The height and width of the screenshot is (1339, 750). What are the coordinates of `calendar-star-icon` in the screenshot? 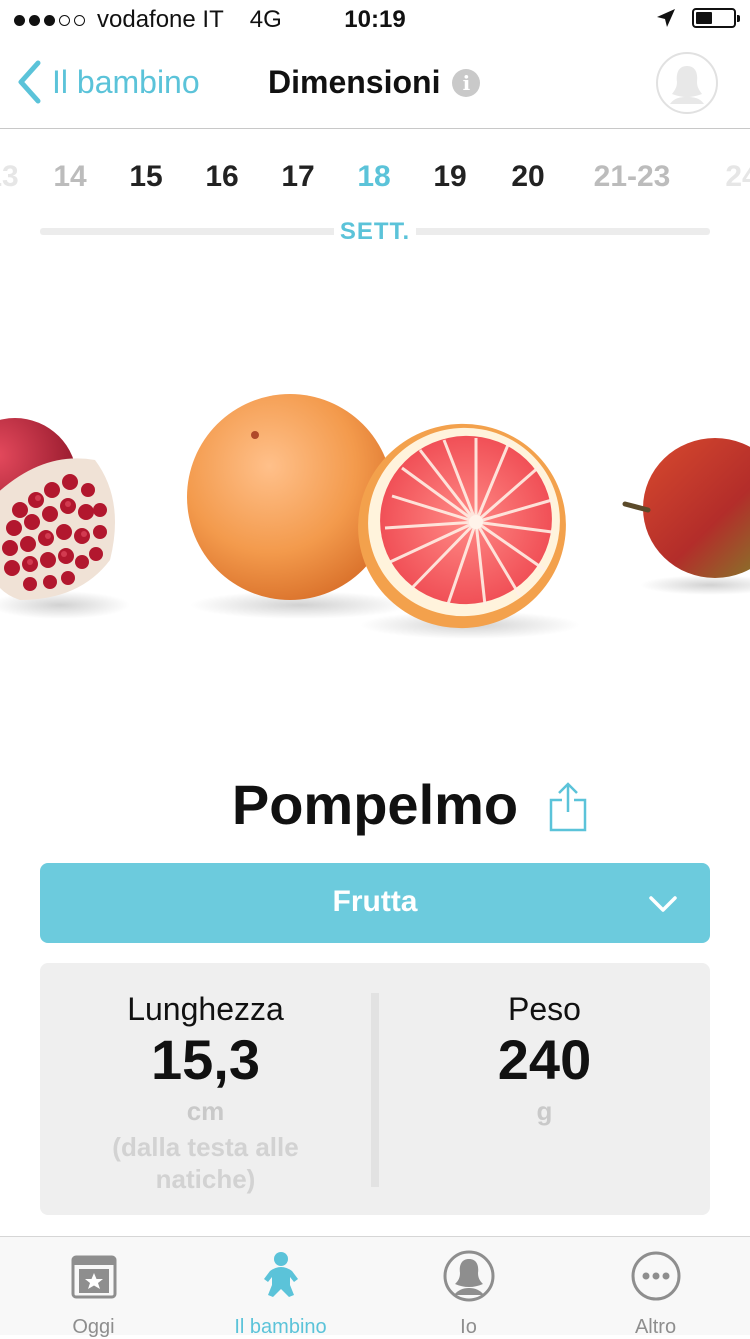 It's located at (93, 1277).